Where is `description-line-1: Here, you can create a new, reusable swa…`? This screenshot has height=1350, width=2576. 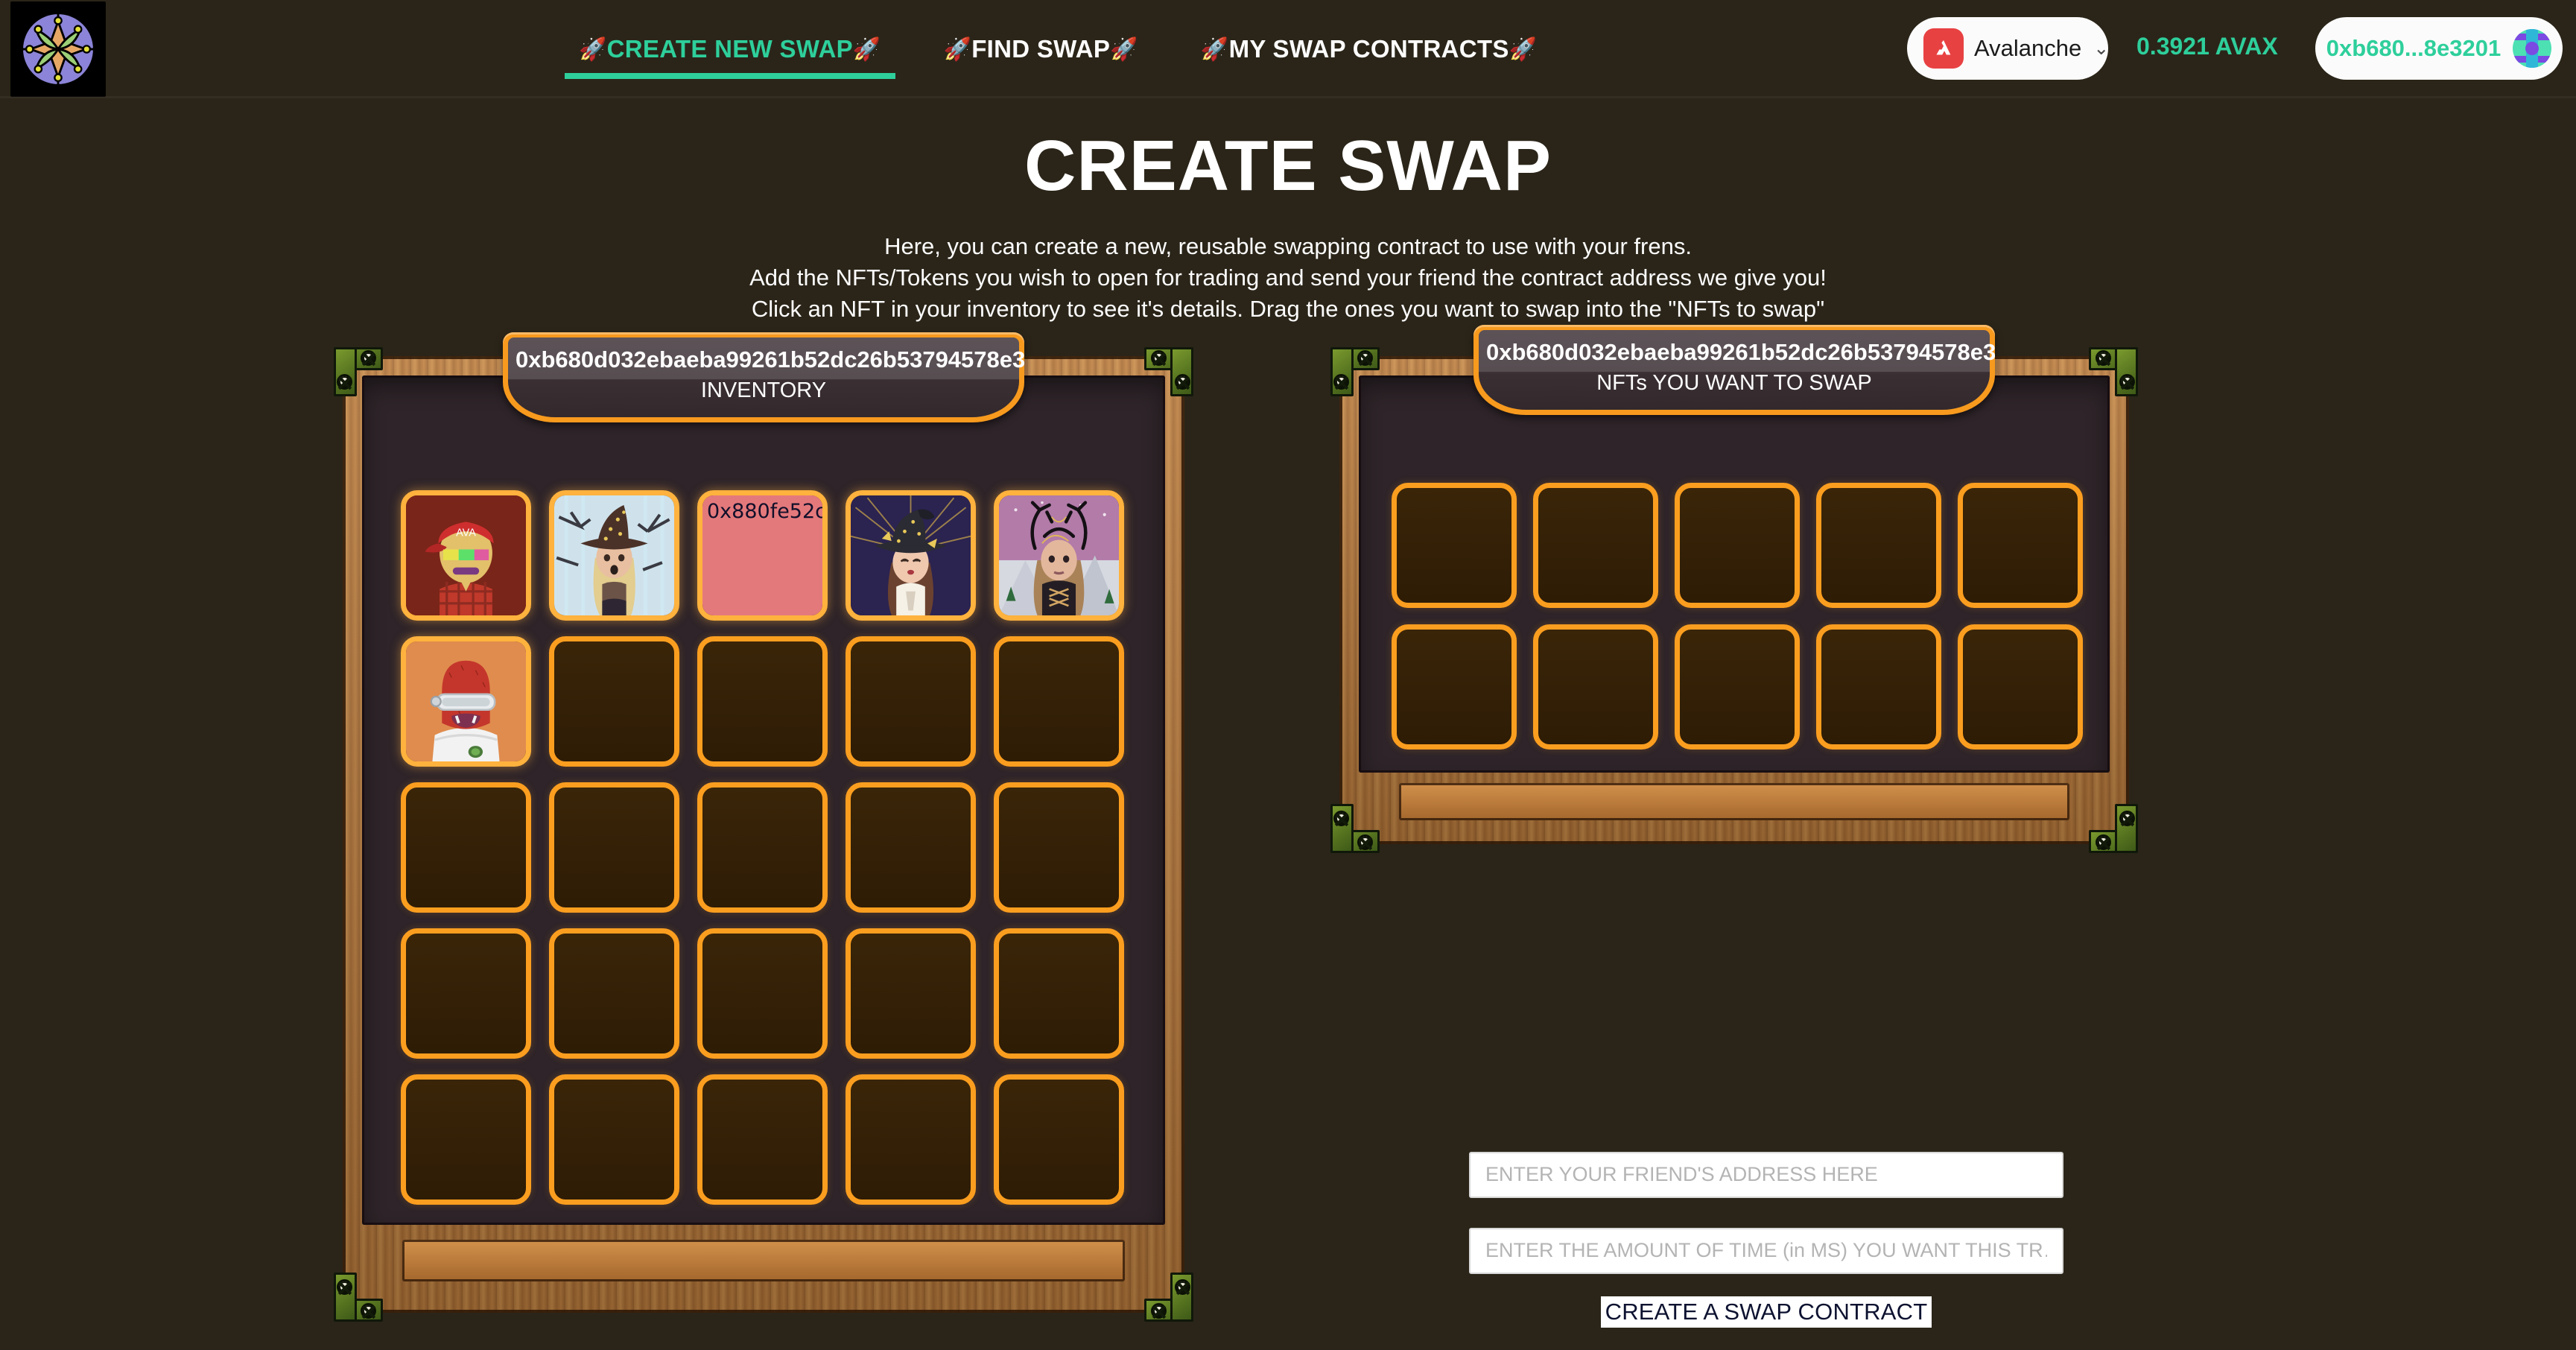 description-line-1: Here, you can create a new, reusable swa… is located at coordinates (1288, 246).